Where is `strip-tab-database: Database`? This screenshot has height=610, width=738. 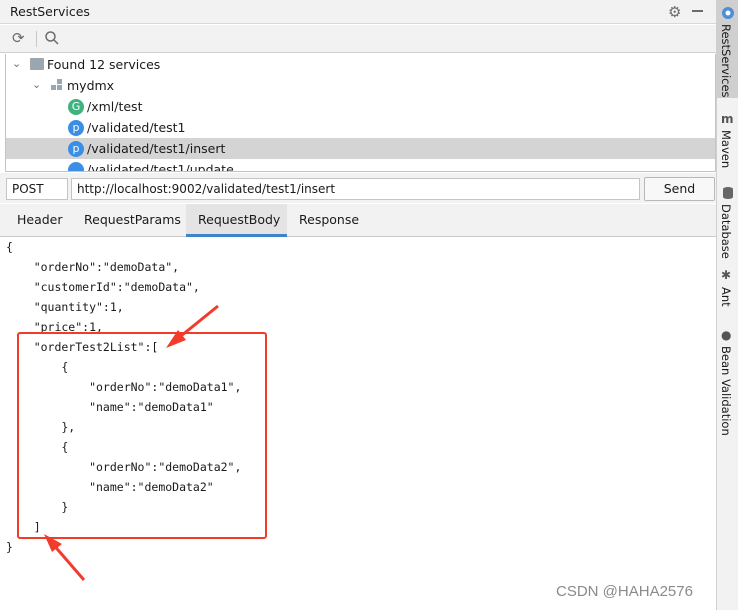
strip-tab-database: Database is located at coordinates (726, 231).